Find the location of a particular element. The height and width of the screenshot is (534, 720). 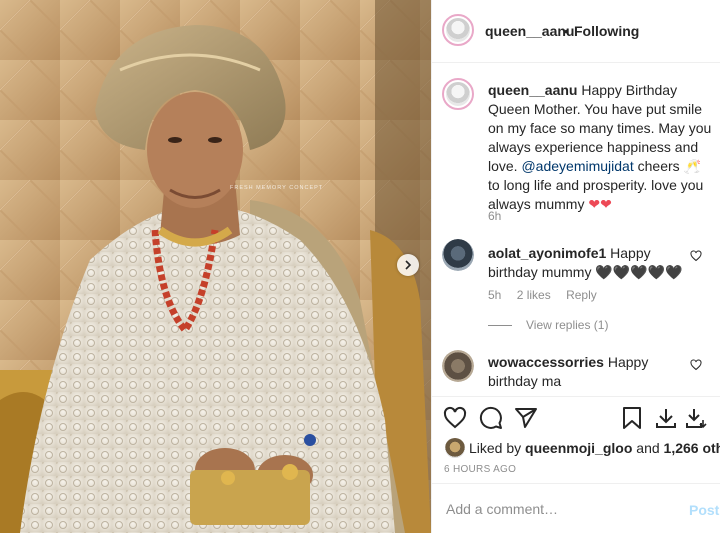

comment-username: wowaccessorries is located at coordinates (546, 362).